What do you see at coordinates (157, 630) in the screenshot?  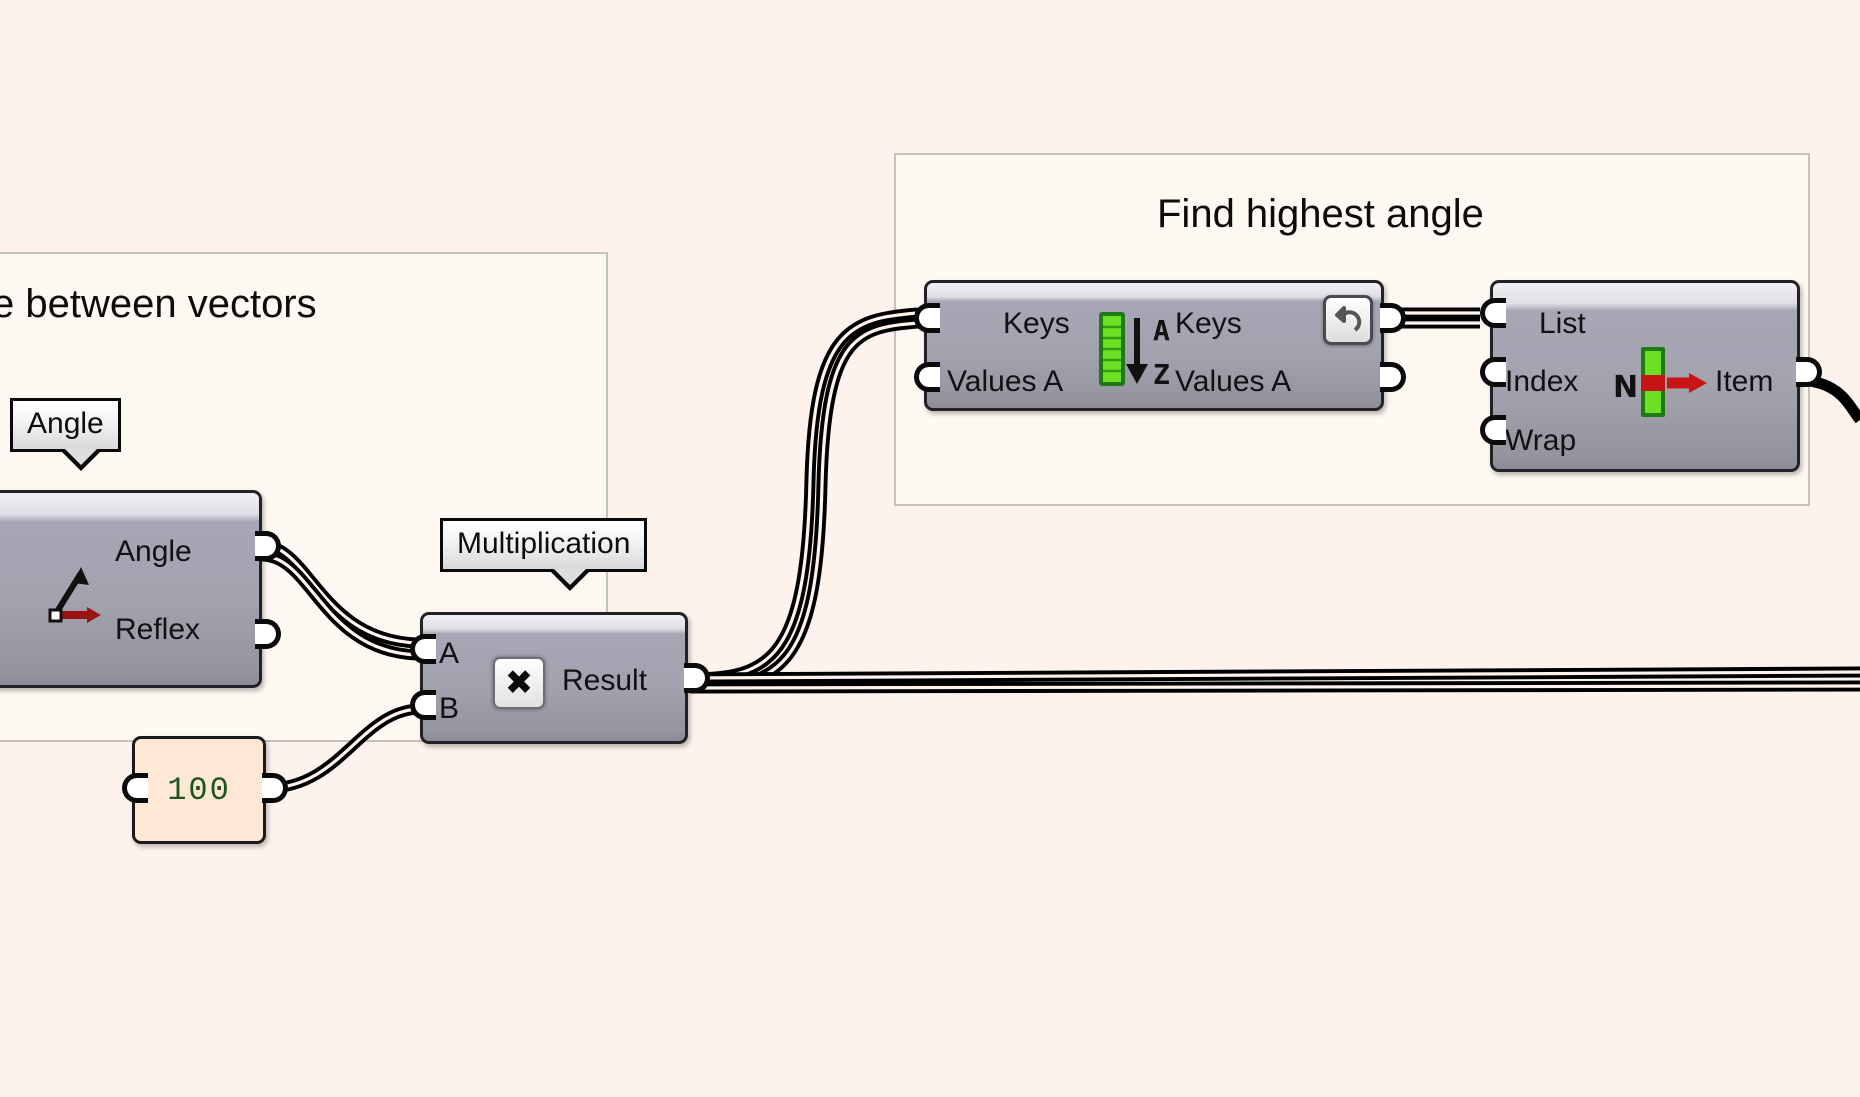 I see `node-angle-output-reflex: Reflex` at bounding box center [157, 630].